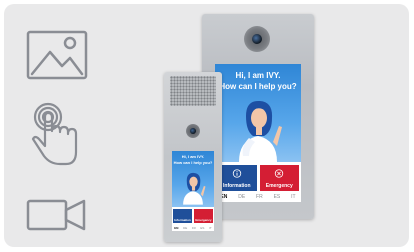 Image resolution: width=414 pixels, height=252 pixels. I want to click on language-en: EN, so click(176, 228).